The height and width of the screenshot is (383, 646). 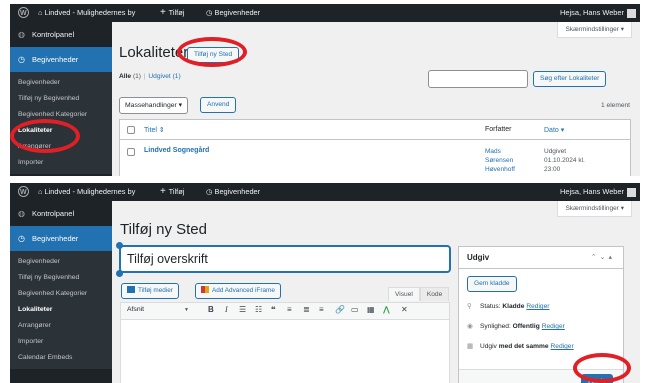 I want to click on avatar, so click(x=631, y=13).